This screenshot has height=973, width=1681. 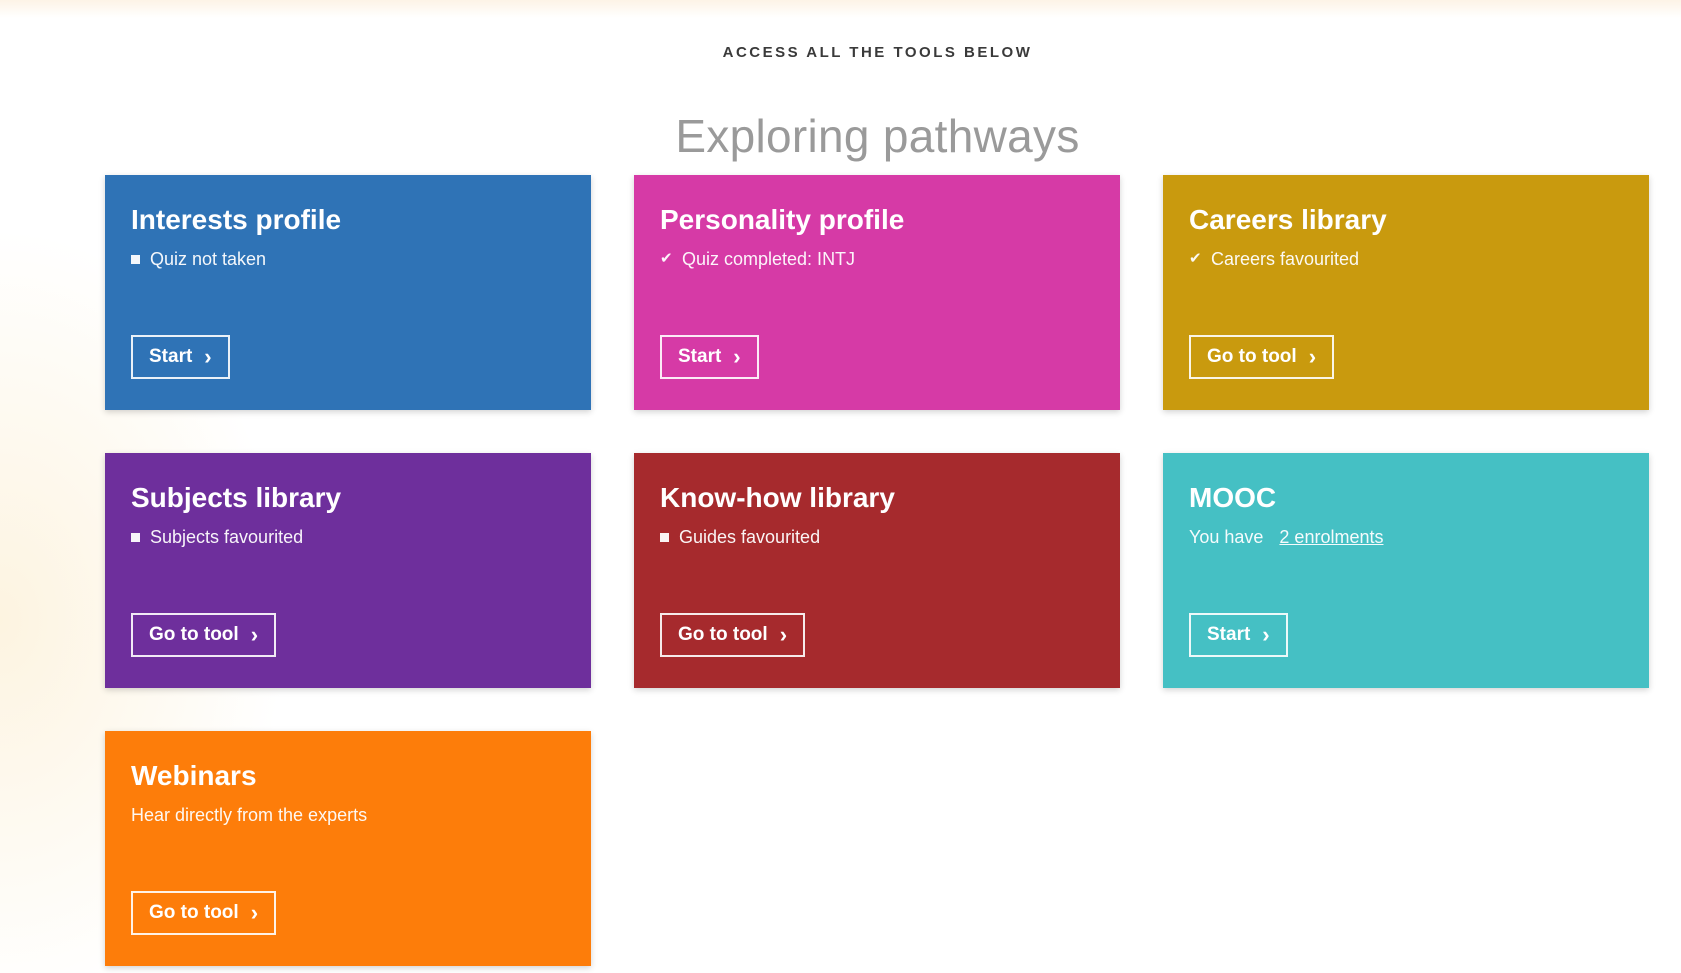 What do you see at coordinates (877, 135) in the screenshot?
I see `section-title: Exploring pathways` at bounding box center [877, 135].